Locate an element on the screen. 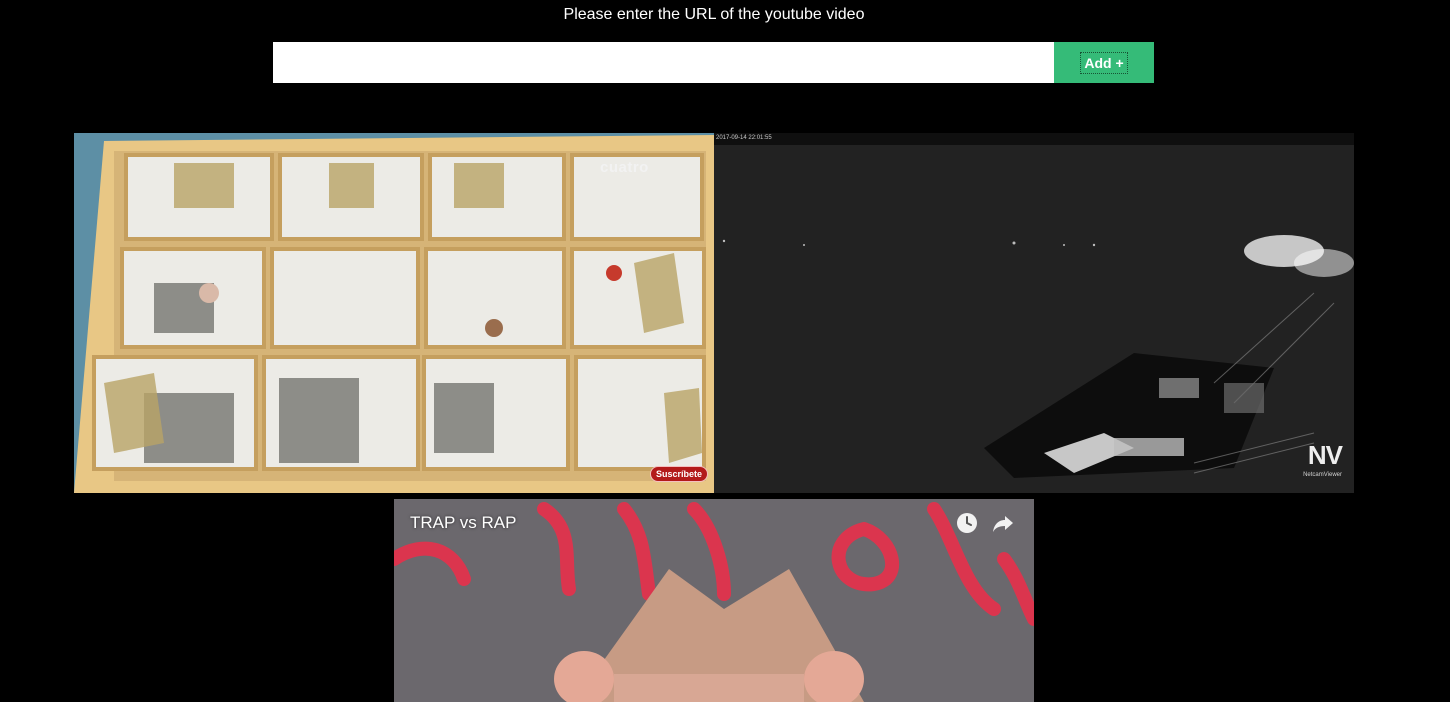  clock-icon is located at coordinates (967, 523).